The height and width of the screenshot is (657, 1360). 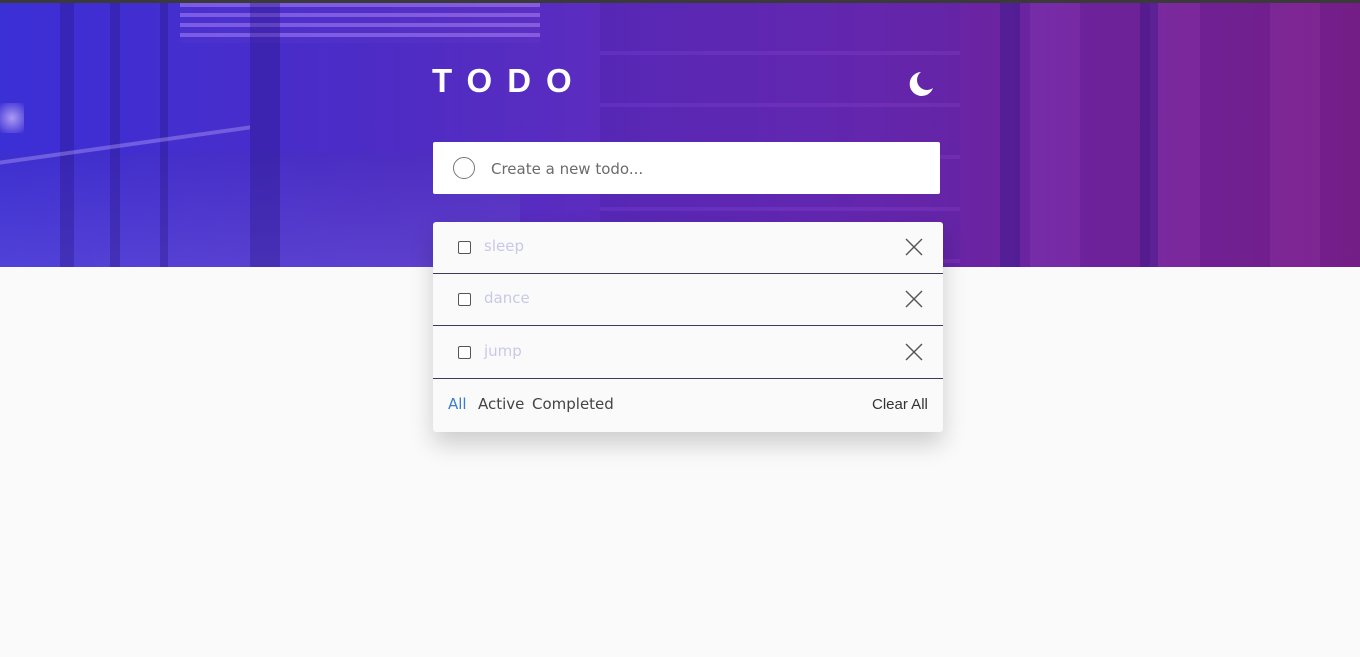 What do you see at coordinates (503, 351) in the screenshot?
I see `todo-label: jump` at bounding box center [503, 351].